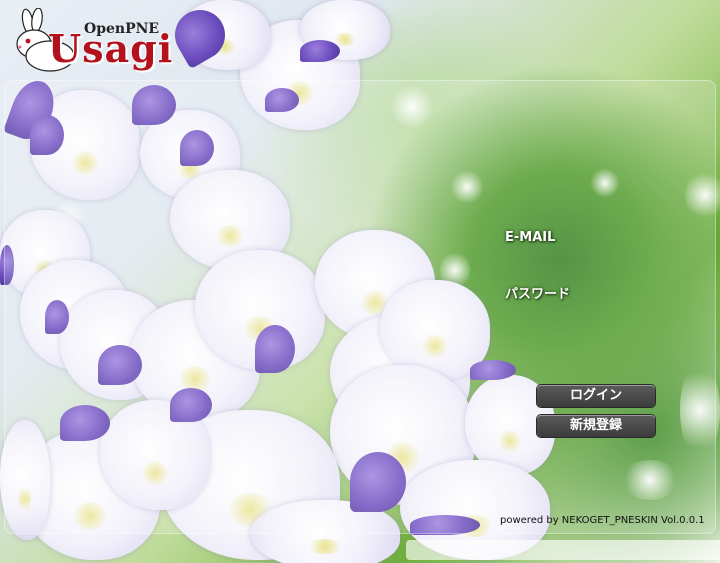 This screenshot has width=720, height=563. I want to click on register-button: 新規登録, so click(596, 426).